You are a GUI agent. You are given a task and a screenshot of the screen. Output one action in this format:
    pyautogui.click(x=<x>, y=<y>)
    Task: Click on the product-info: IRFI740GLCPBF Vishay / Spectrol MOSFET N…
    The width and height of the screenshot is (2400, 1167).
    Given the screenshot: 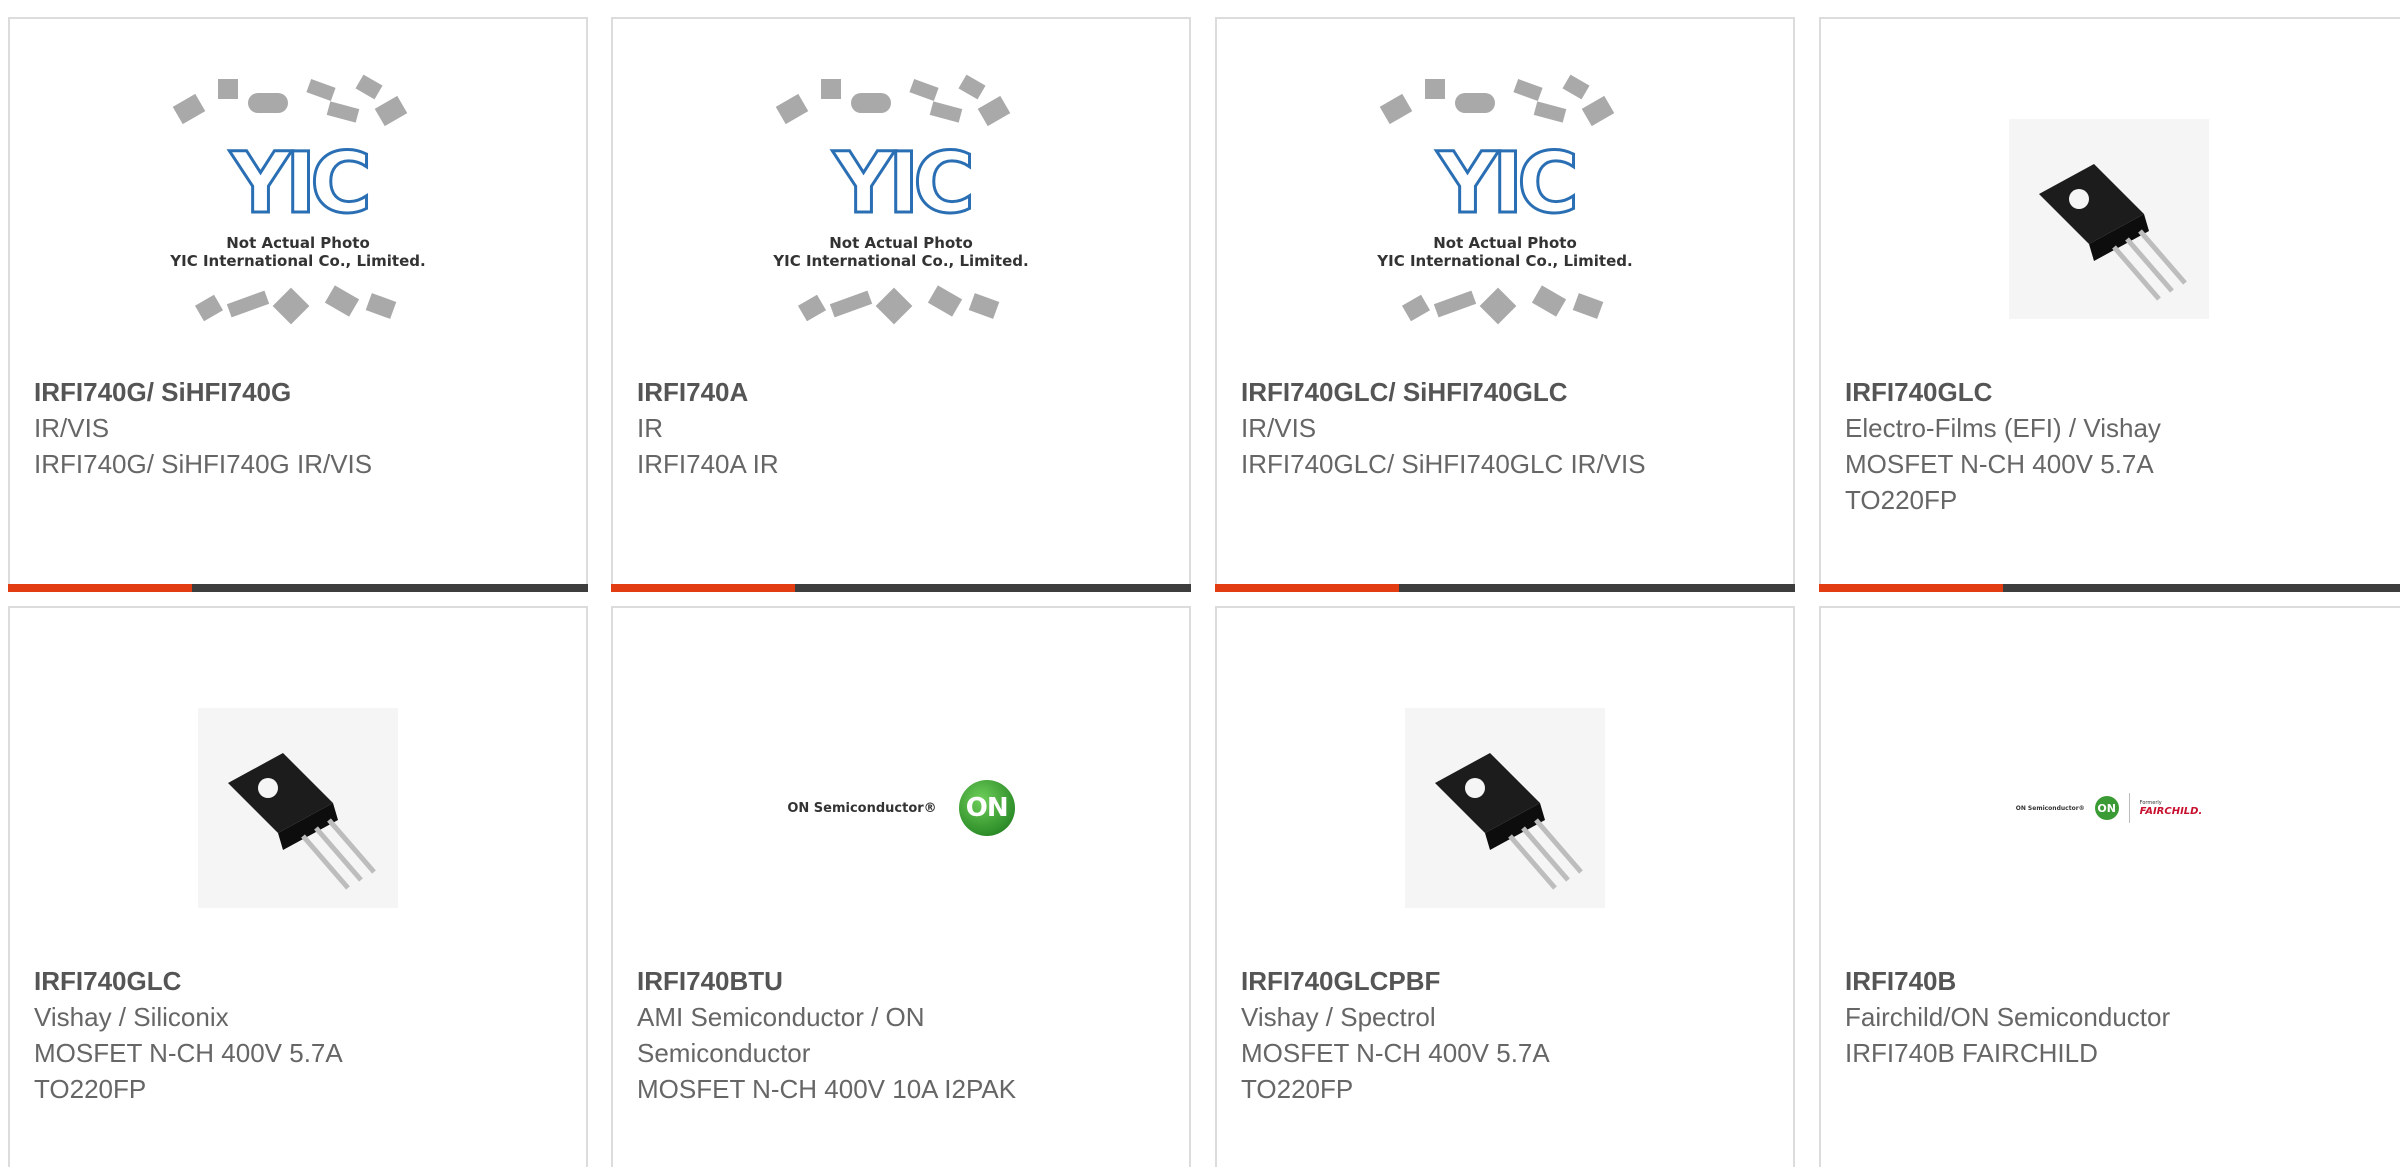 What is the action you would take?
    pyautogui.click(x=1505, y=1035)
    